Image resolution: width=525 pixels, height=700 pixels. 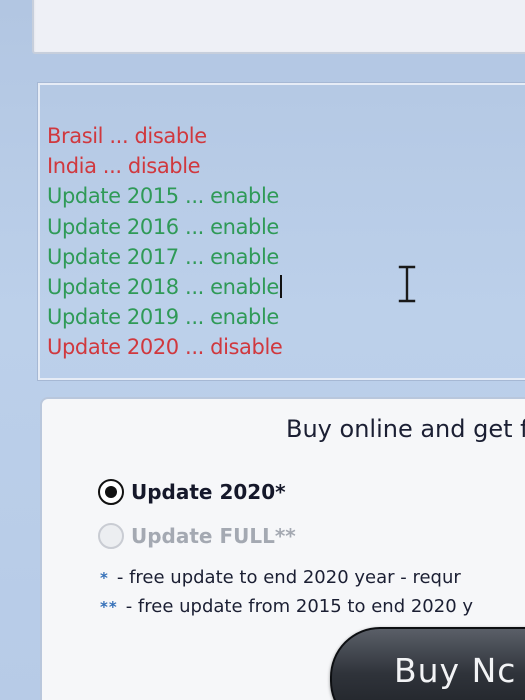 What do you see at coordinates (111, 536) in the screenshot?
I see `radio-unchecked-icon` at bounding box center [111, 536].